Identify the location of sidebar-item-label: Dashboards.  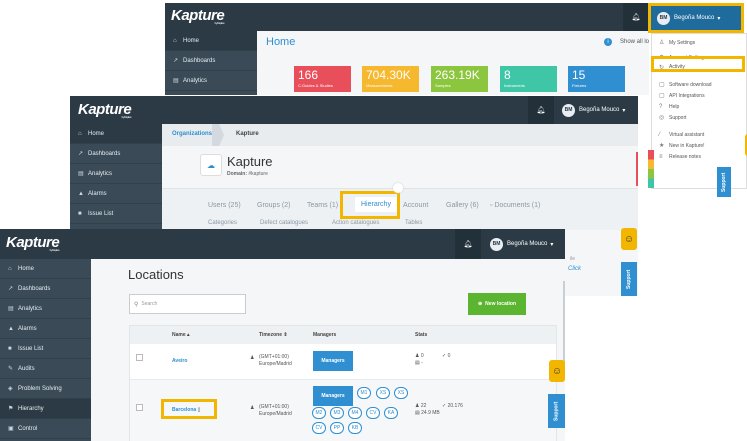
(199, 60).